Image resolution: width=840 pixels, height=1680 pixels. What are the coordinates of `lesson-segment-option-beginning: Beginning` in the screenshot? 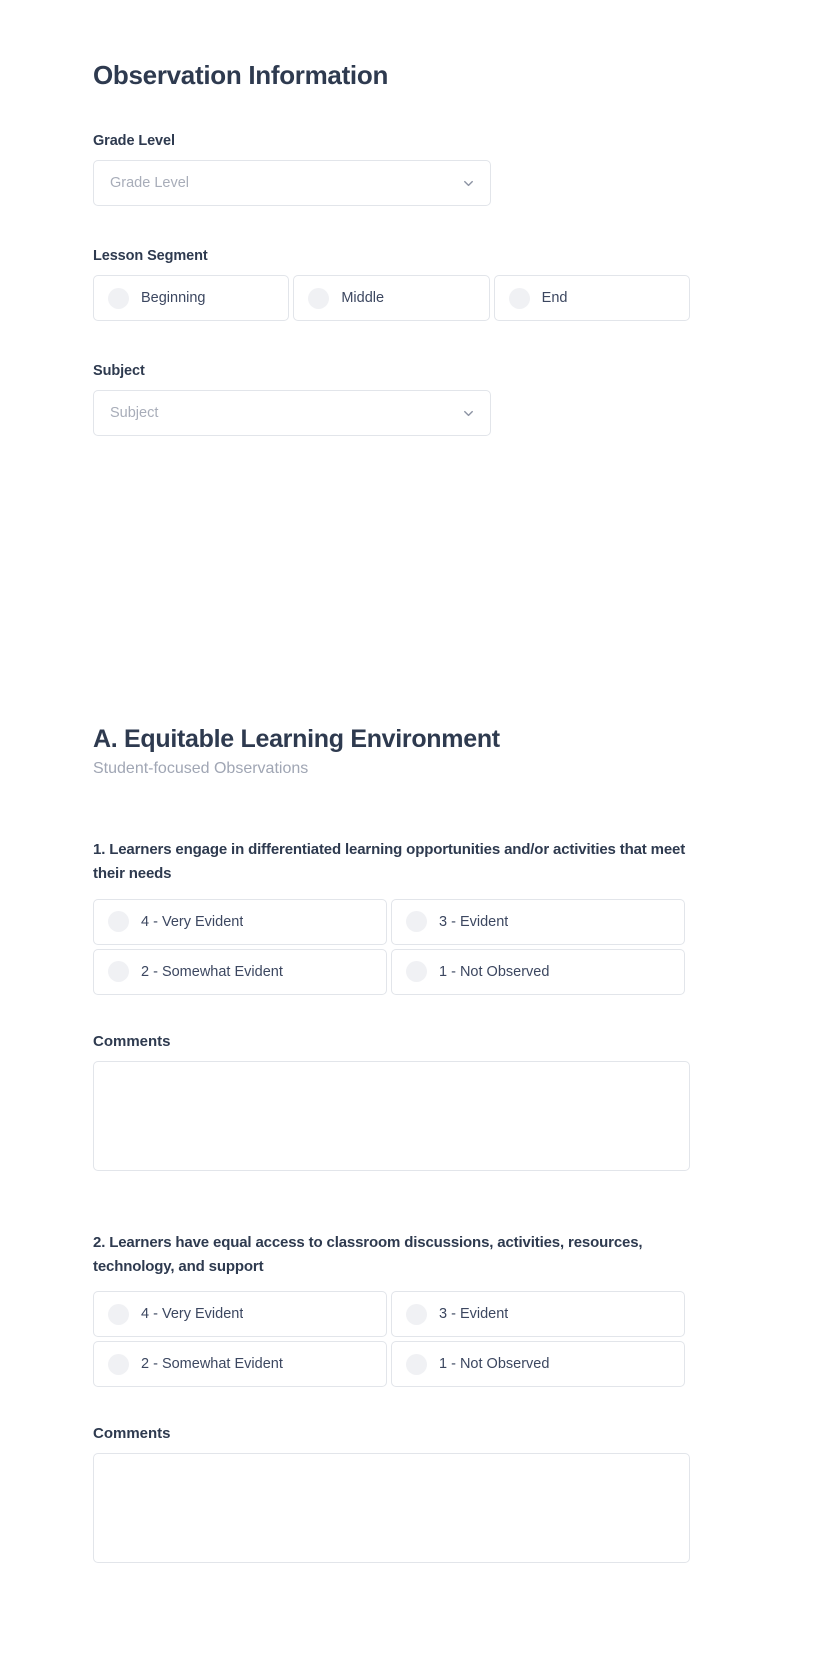 It's located at (191, 298).